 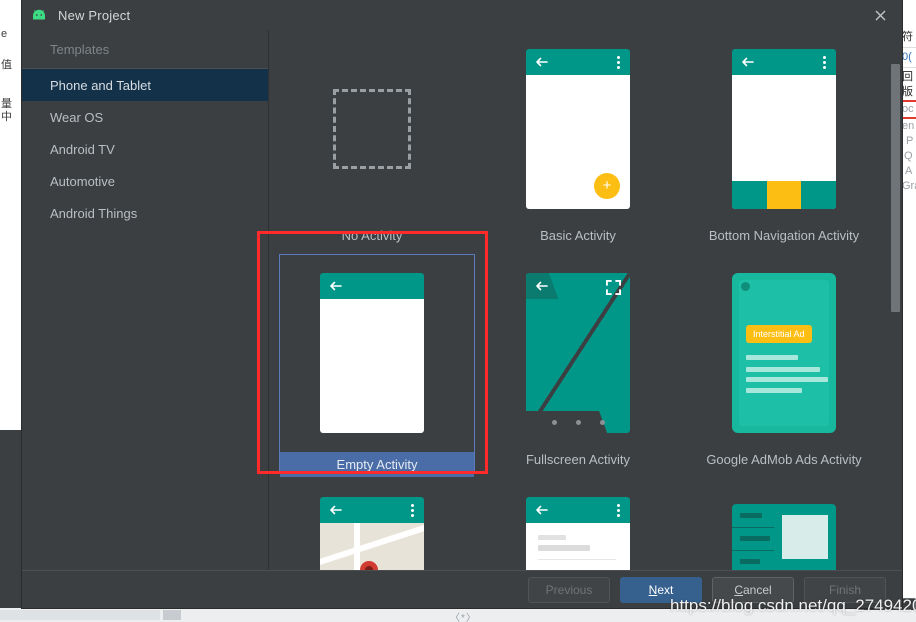 I want to click on template-card-empty-activity: Empty Activity, so click(x=372, y=366).